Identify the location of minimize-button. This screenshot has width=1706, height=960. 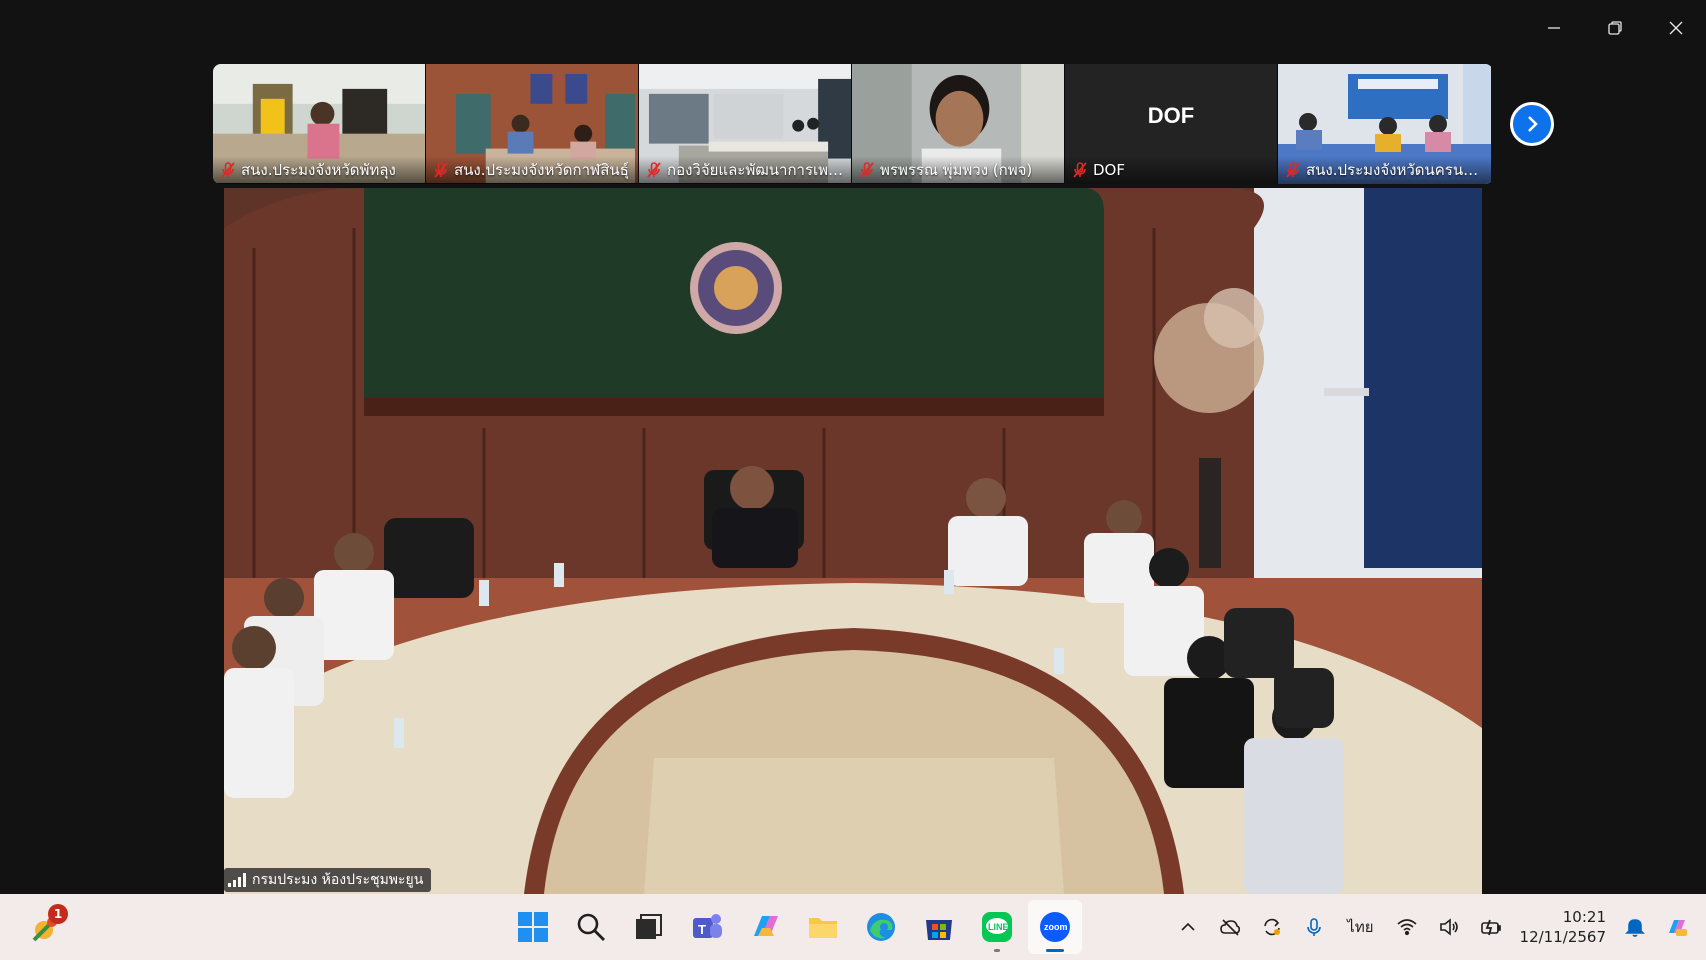
(1553, 28).